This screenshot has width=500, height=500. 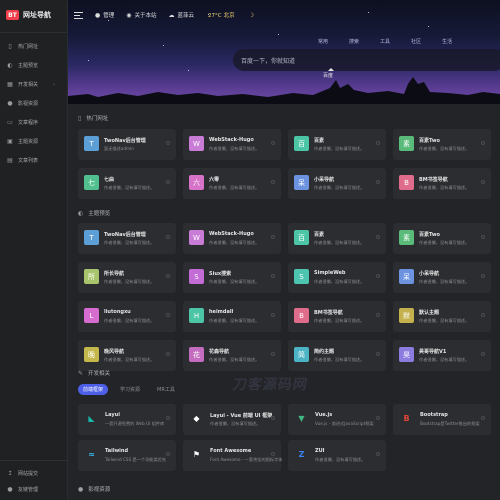 I want to click on site-card: 七七曲 作者很懒，没有填写描述。, so click(x=127, y=183).